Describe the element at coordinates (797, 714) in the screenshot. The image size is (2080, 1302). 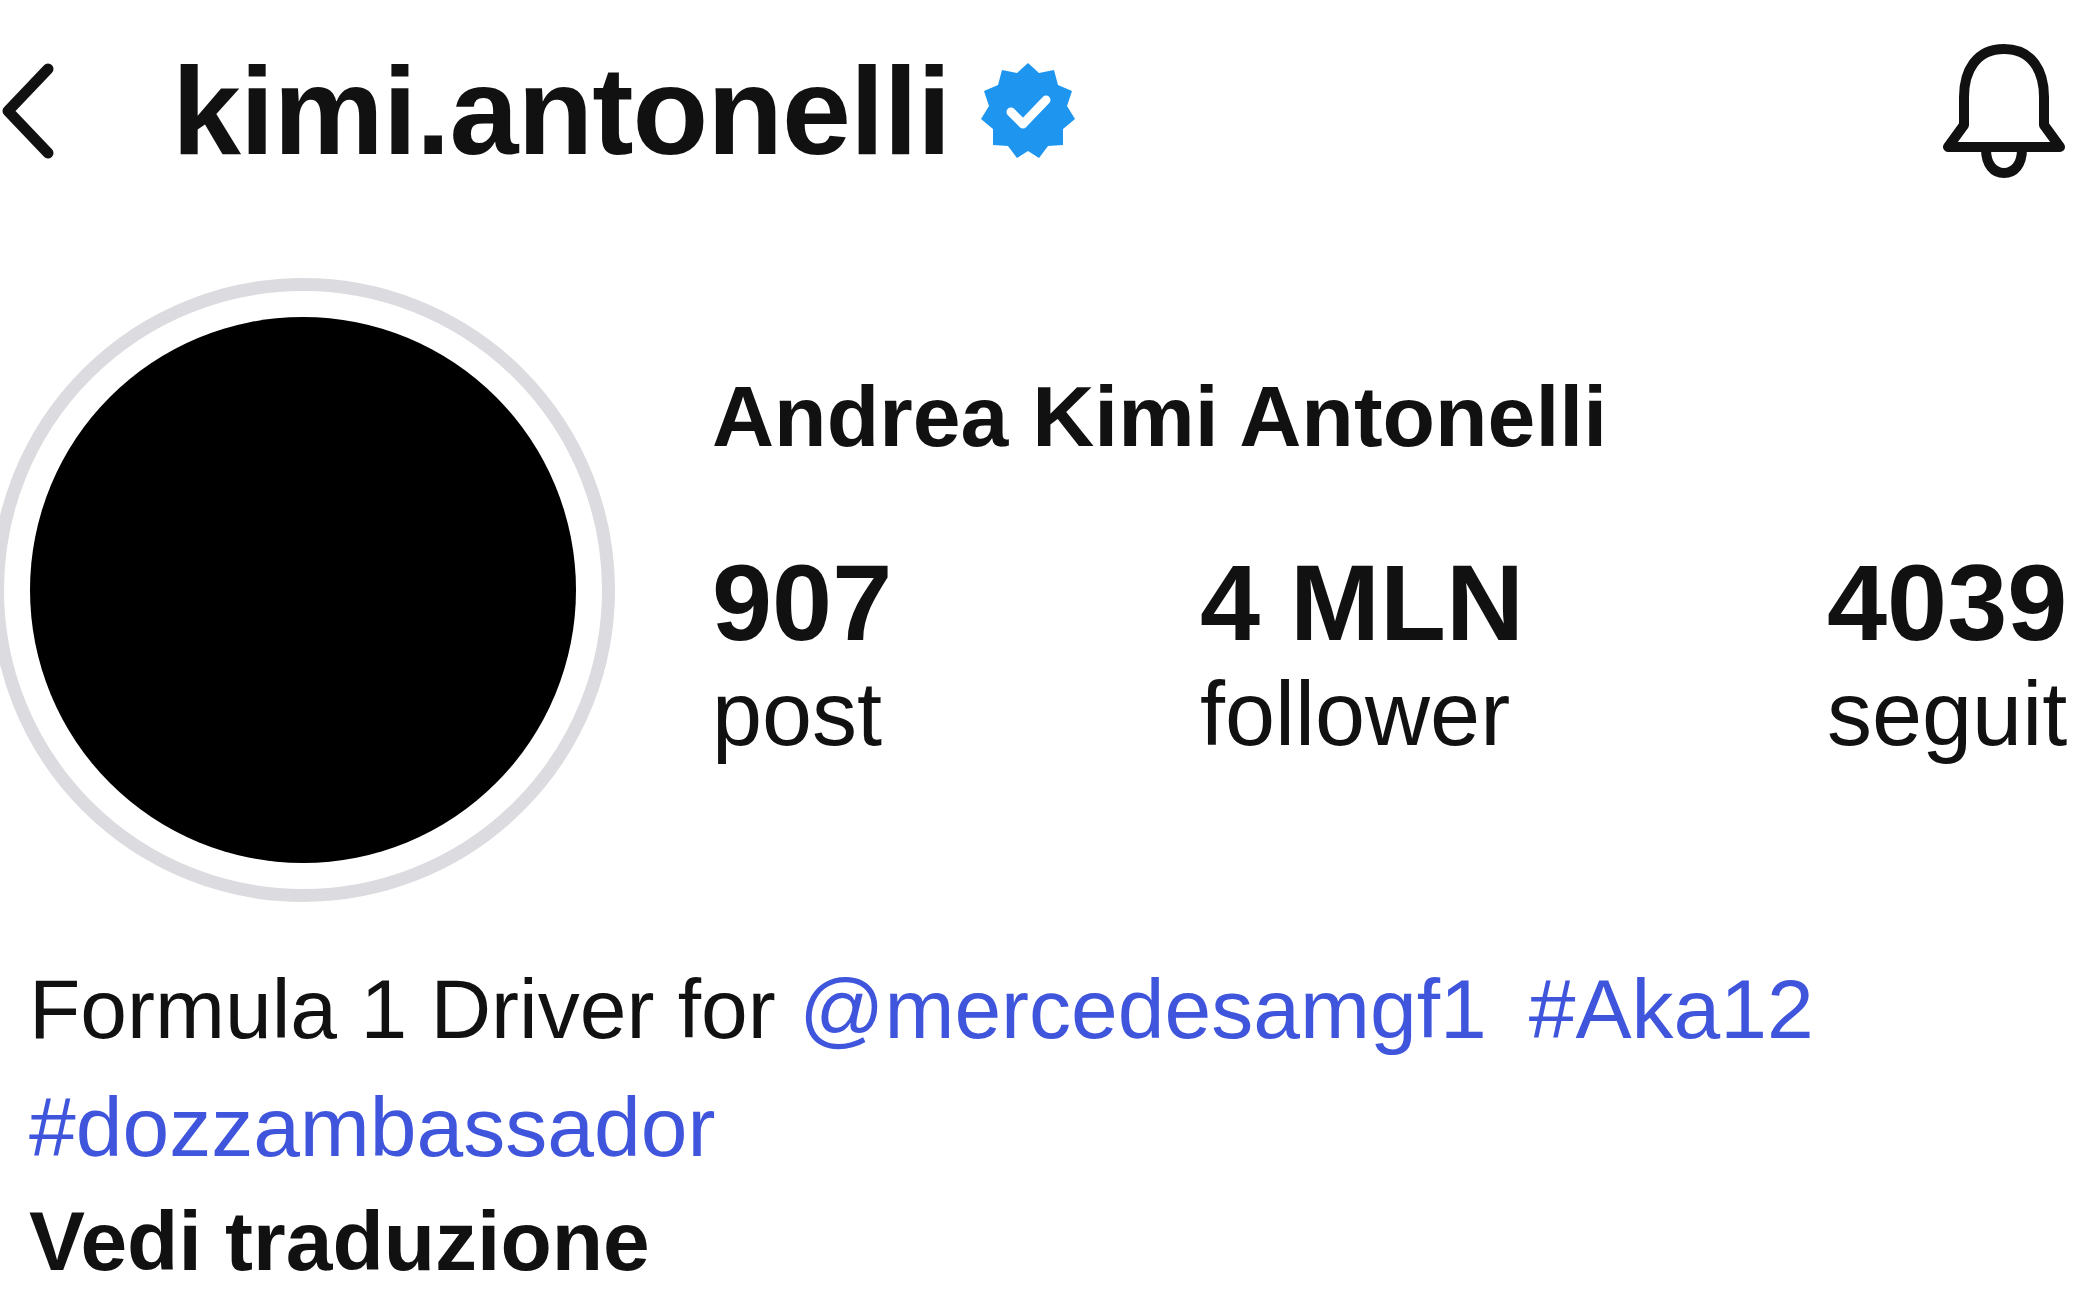
I see `stat-label: post` at that location.